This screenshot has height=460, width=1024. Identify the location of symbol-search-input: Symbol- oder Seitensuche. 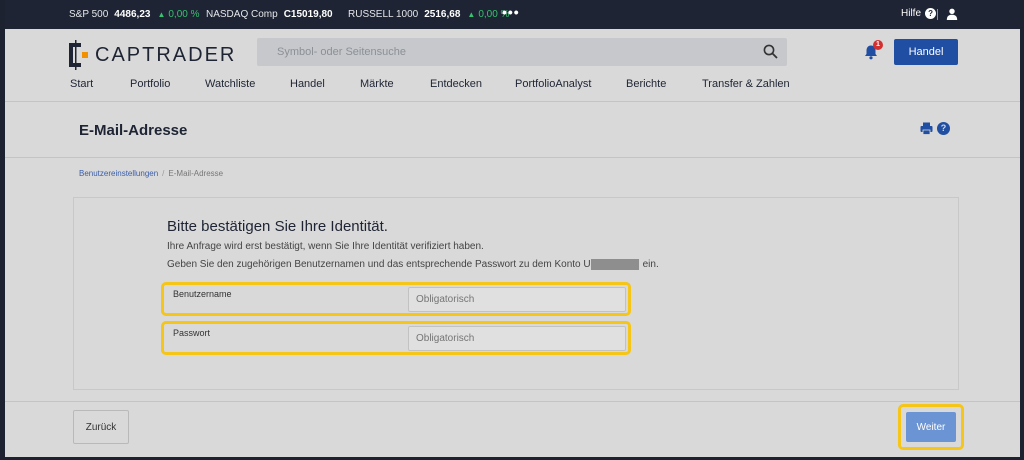
(522, 52).